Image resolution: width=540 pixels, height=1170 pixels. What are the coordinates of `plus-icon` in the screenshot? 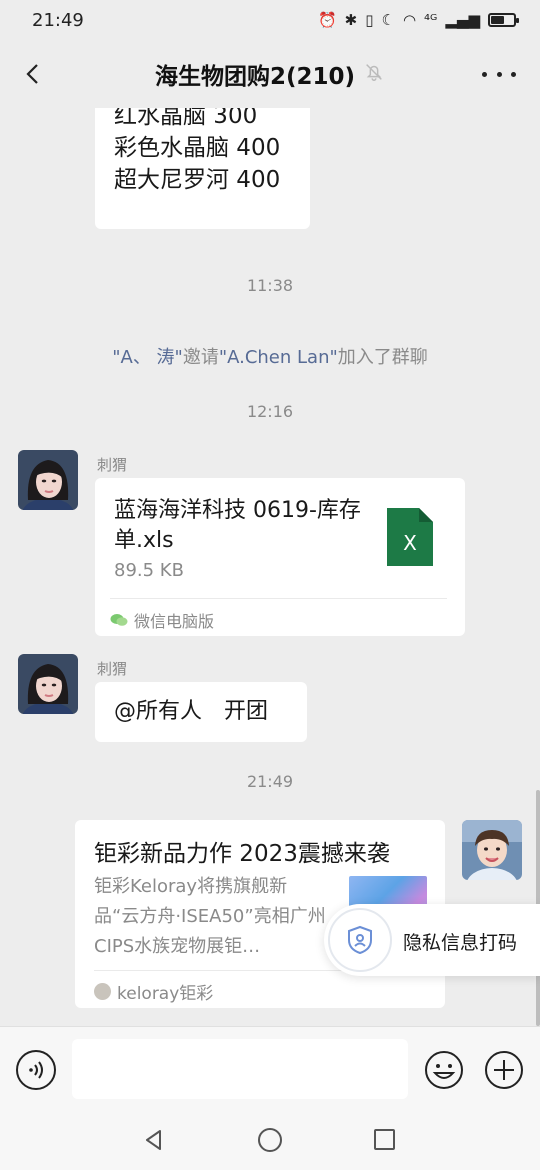 It's located at (504, 1070).